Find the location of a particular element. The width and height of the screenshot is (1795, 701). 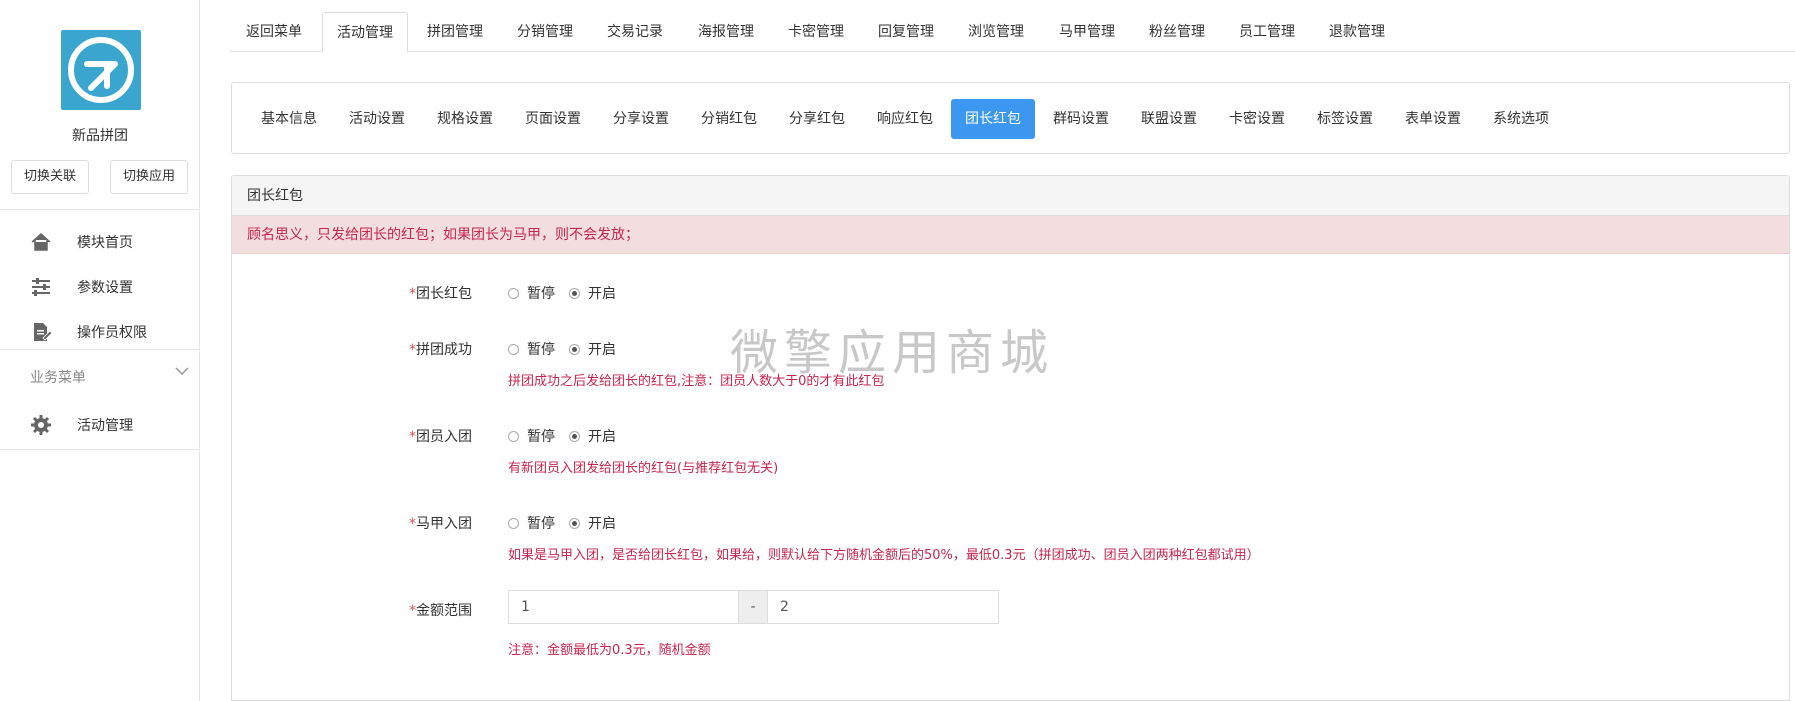

tab-transaction-records: 交易记录 is located at coordinates (635, 32).